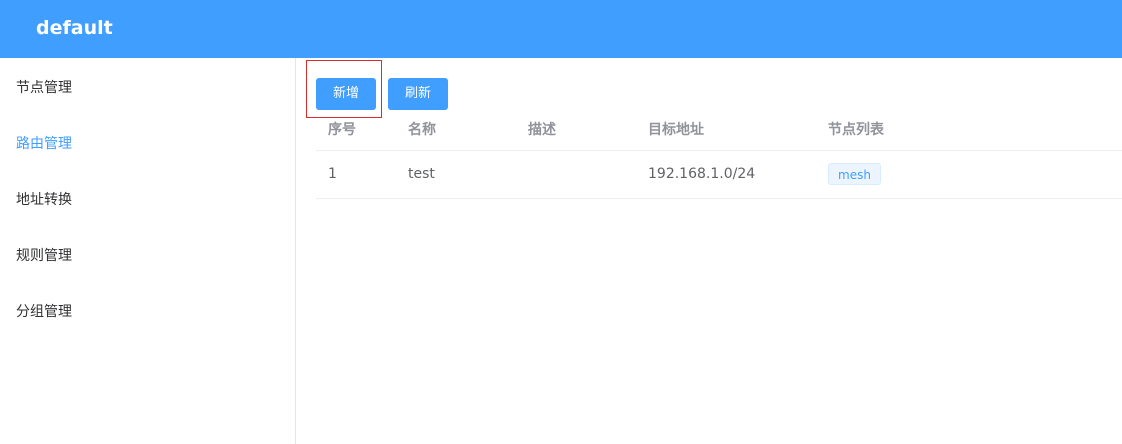 The image size is (1122, 444). I want to click on app-title: default, so click(74, 28).